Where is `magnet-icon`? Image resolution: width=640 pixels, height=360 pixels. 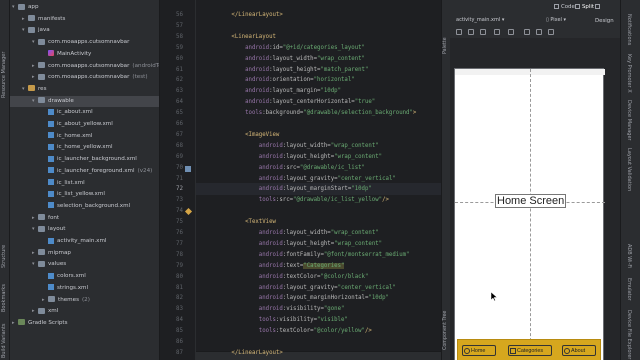 magnet-icon is located at coordinates (471, 32).